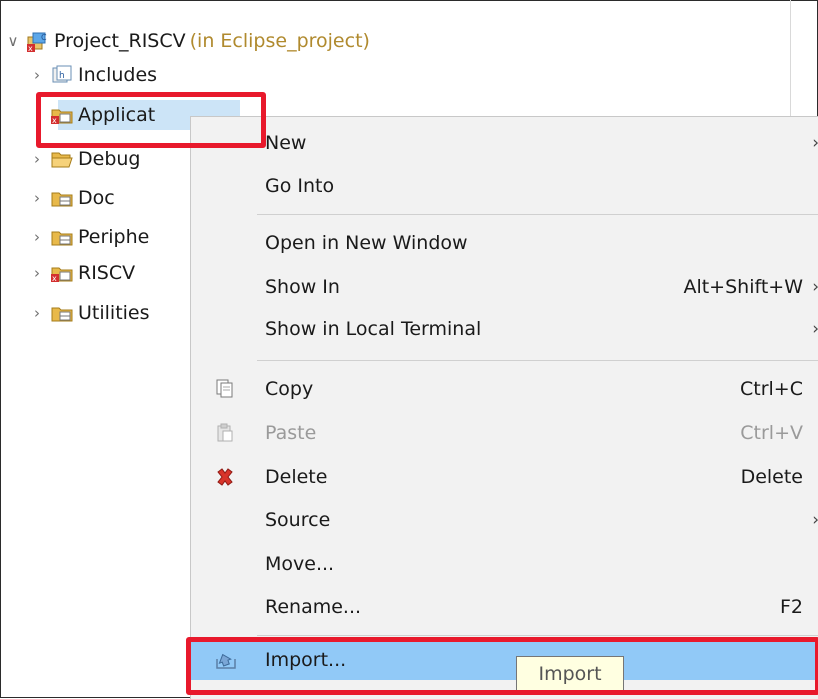 The height and width of the screenshot is (699, 818). I want to click on menu-label: Open in New Window, so click(366, 243).